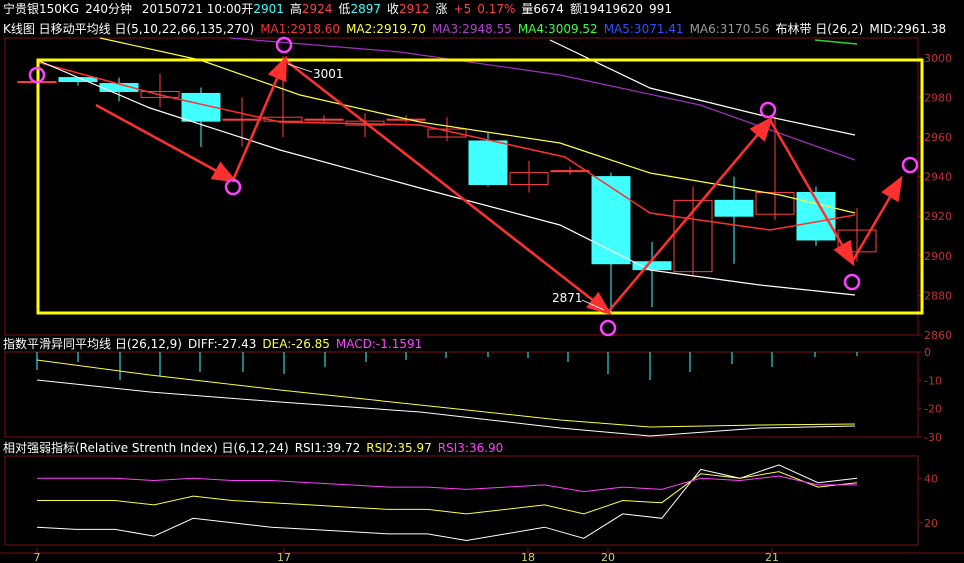 Image resolution: width=964 pixels, height=563 pixels. Describe the element at coordinates (938, 335) in the screenshot. I see `kline-ytick-label: 2860` at that location.